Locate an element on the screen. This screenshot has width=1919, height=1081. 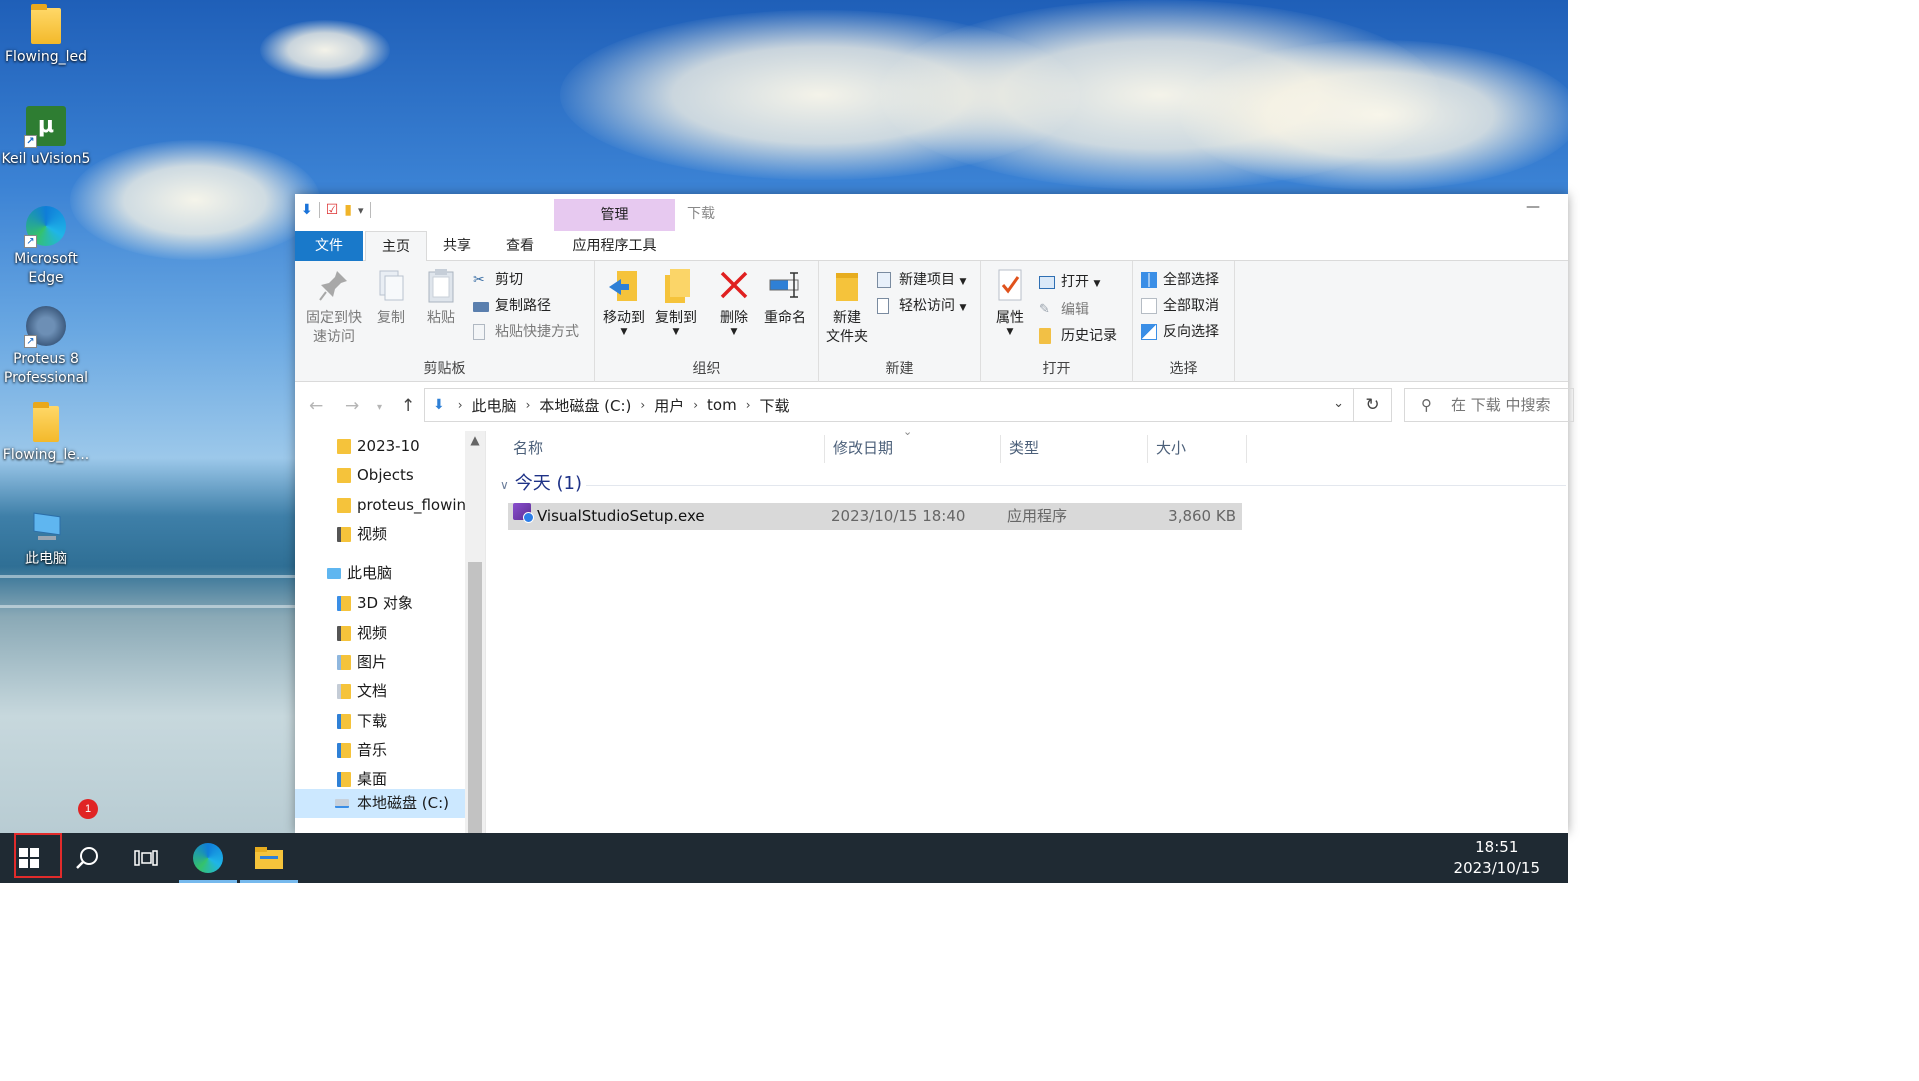
select-group: 全部选择 全部取消 反向选择 选择 is located at coordinates (1184, 321).